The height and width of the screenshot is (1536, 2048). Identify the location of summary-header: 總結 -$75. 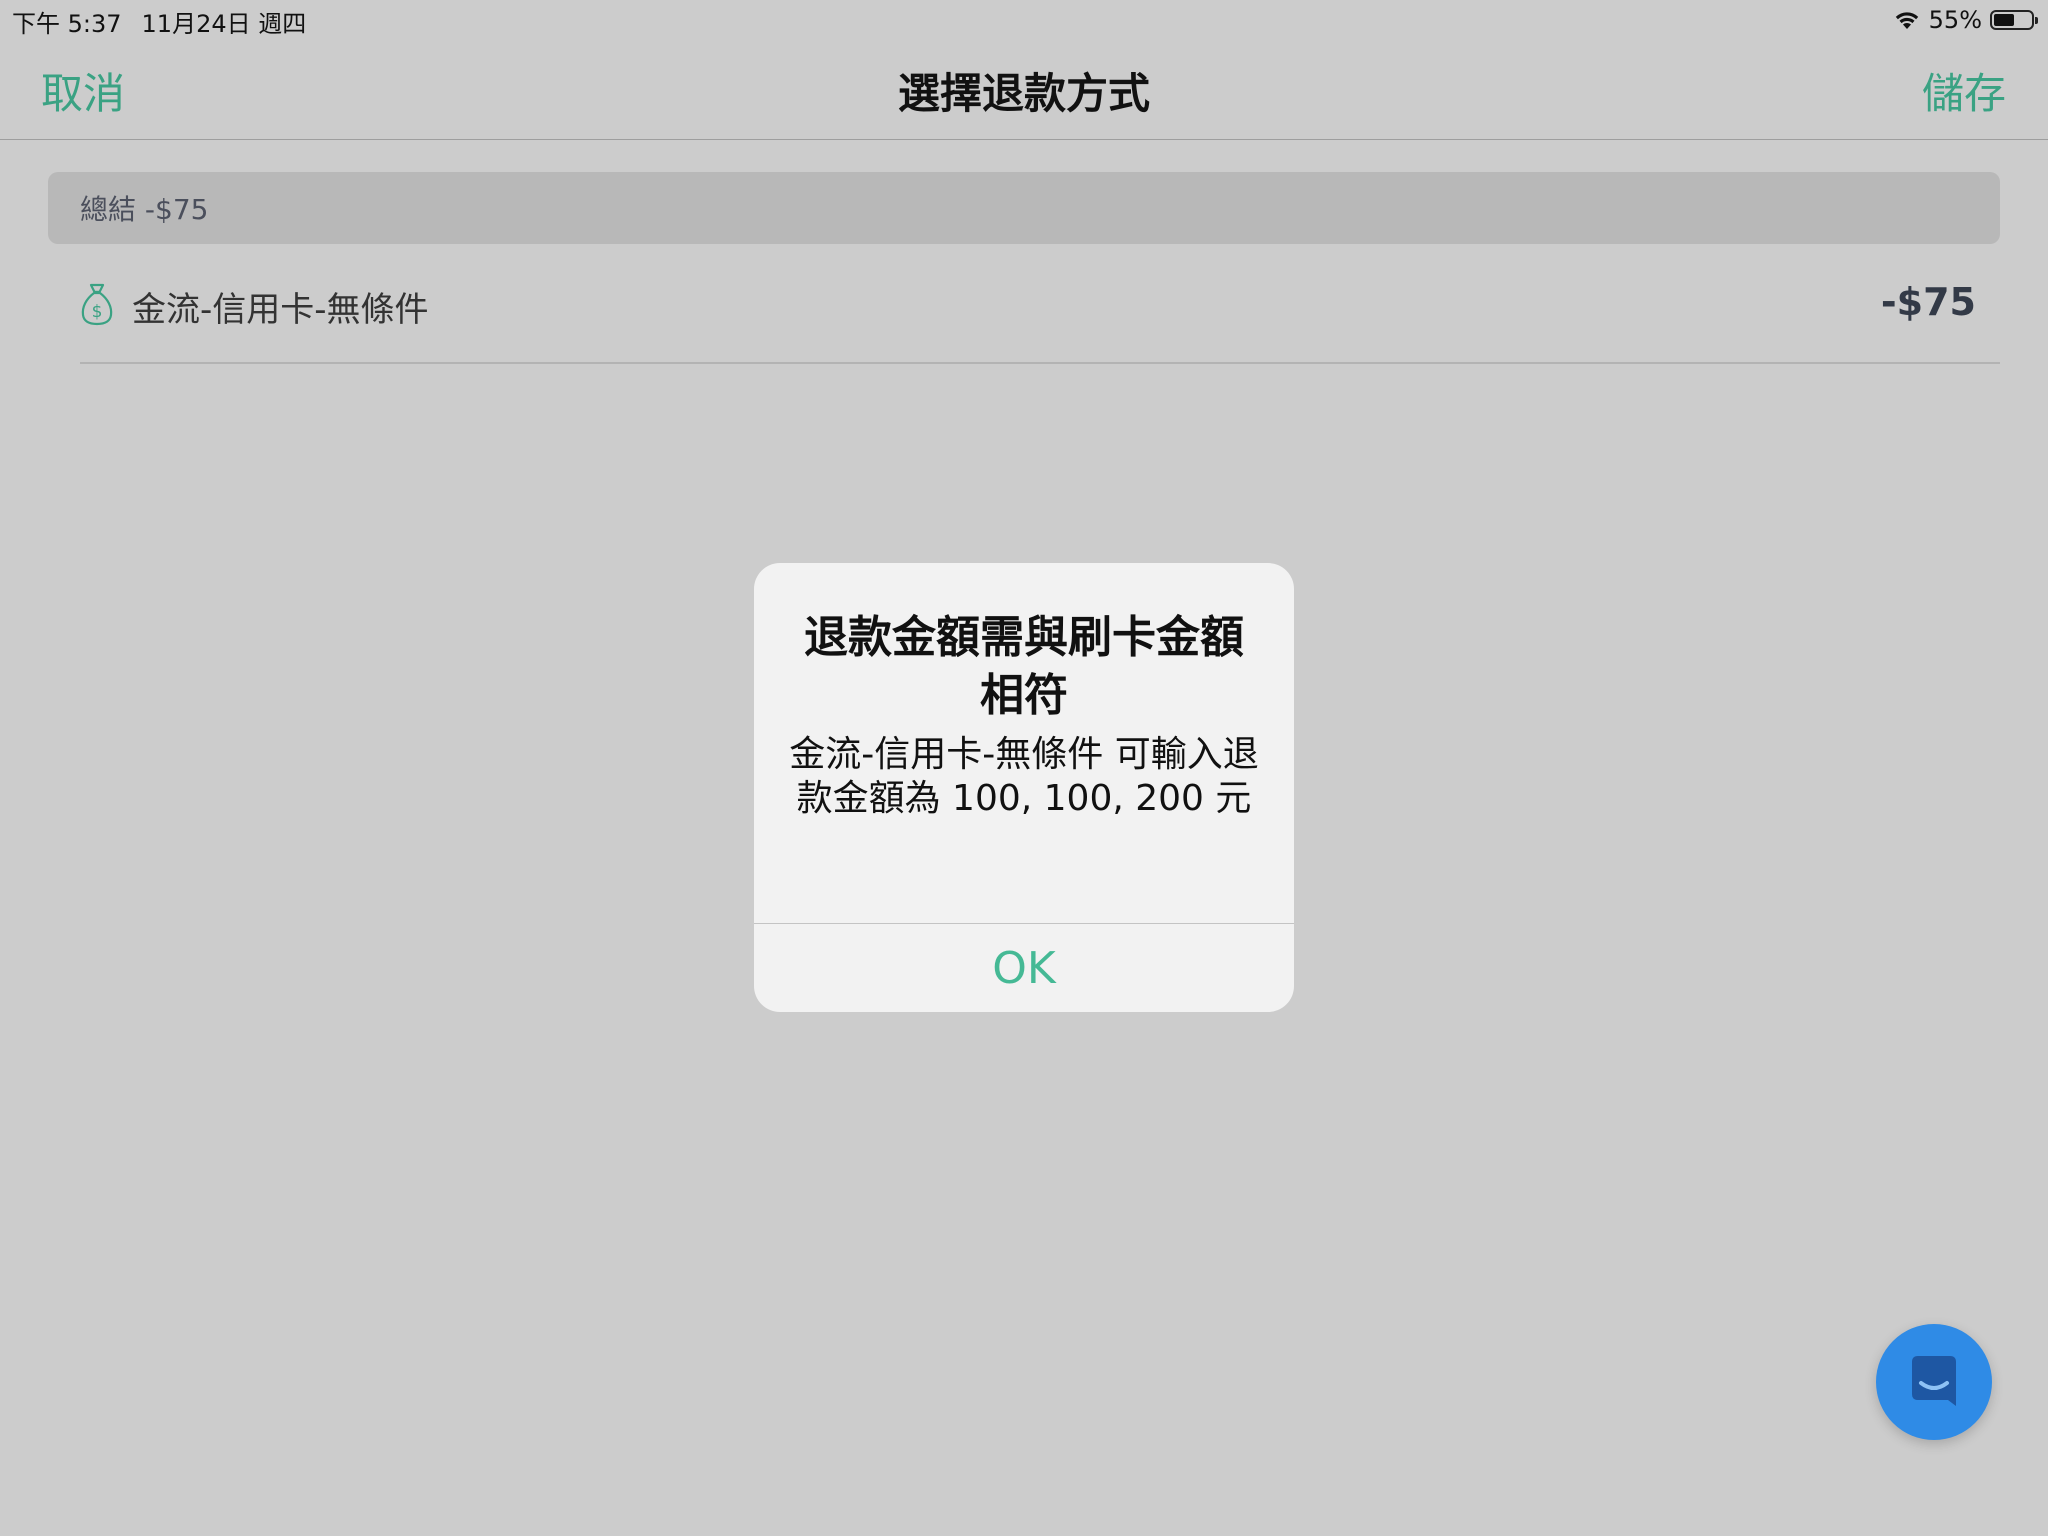
(1024, 208).